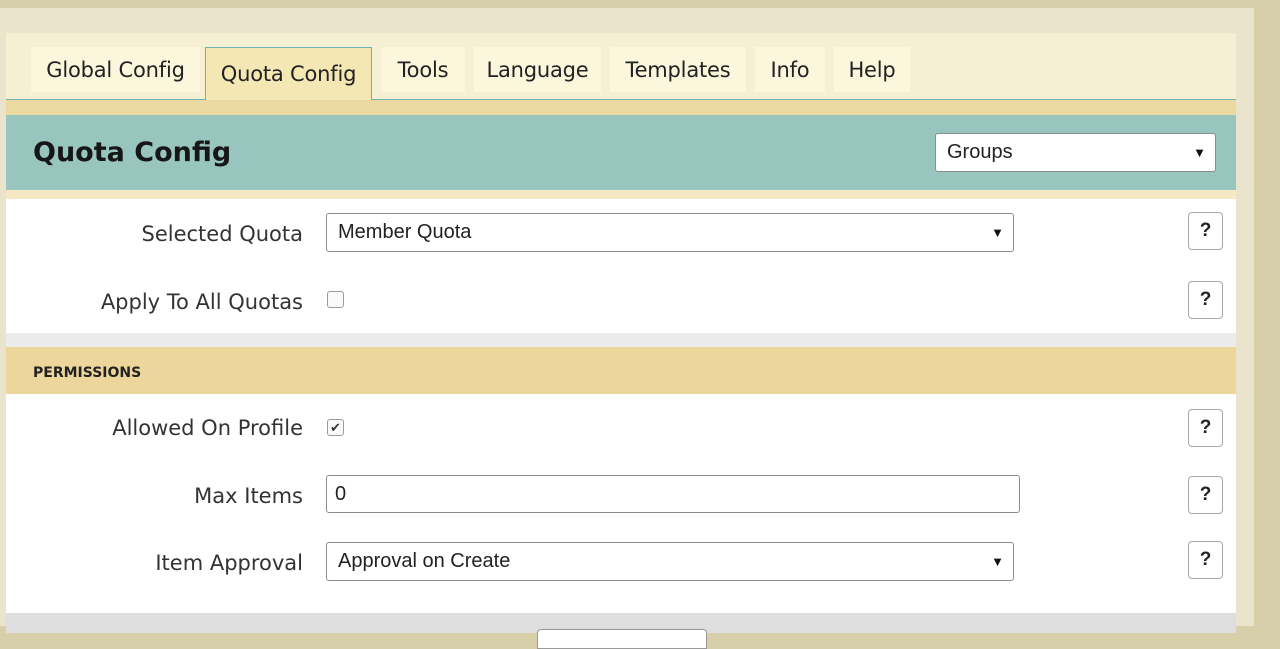  What do you see at coordinates (790, 69) in the screenshot?
I see `tab-info: Info` at bounding box center [790, 69].